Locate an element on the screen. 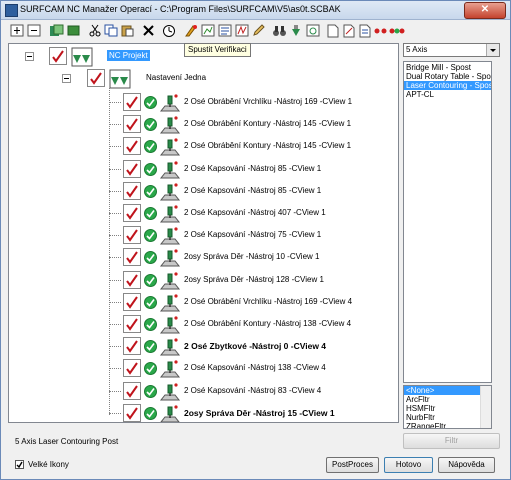 The width and height of the screenshot is (511, 480). filter-list-item: <None> is located at coordinates (442, 390).